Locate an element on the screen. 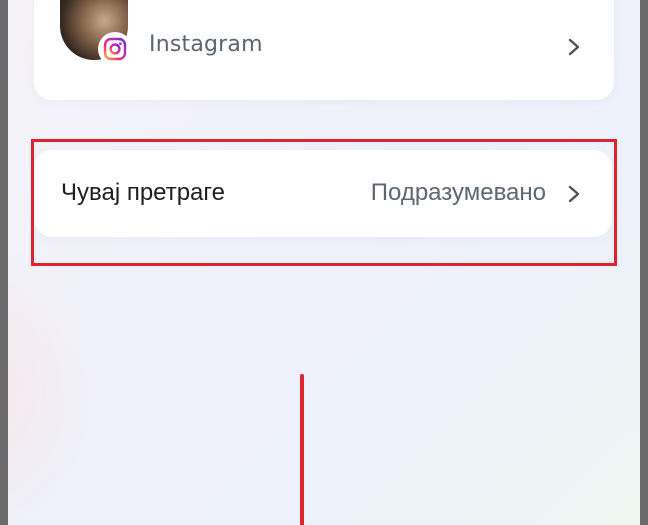  instagram-label: Instagram is located at coordinates (206, 44).